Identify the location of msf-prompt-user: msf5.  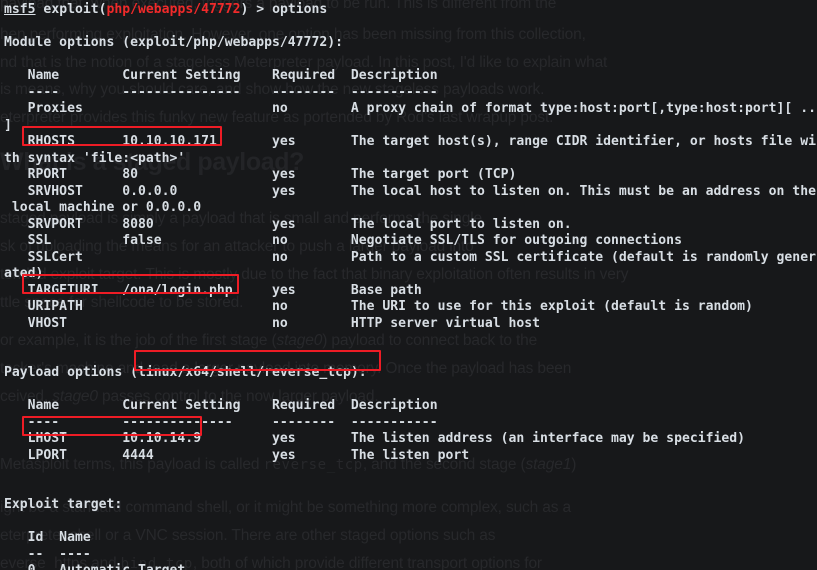
(20, 9).